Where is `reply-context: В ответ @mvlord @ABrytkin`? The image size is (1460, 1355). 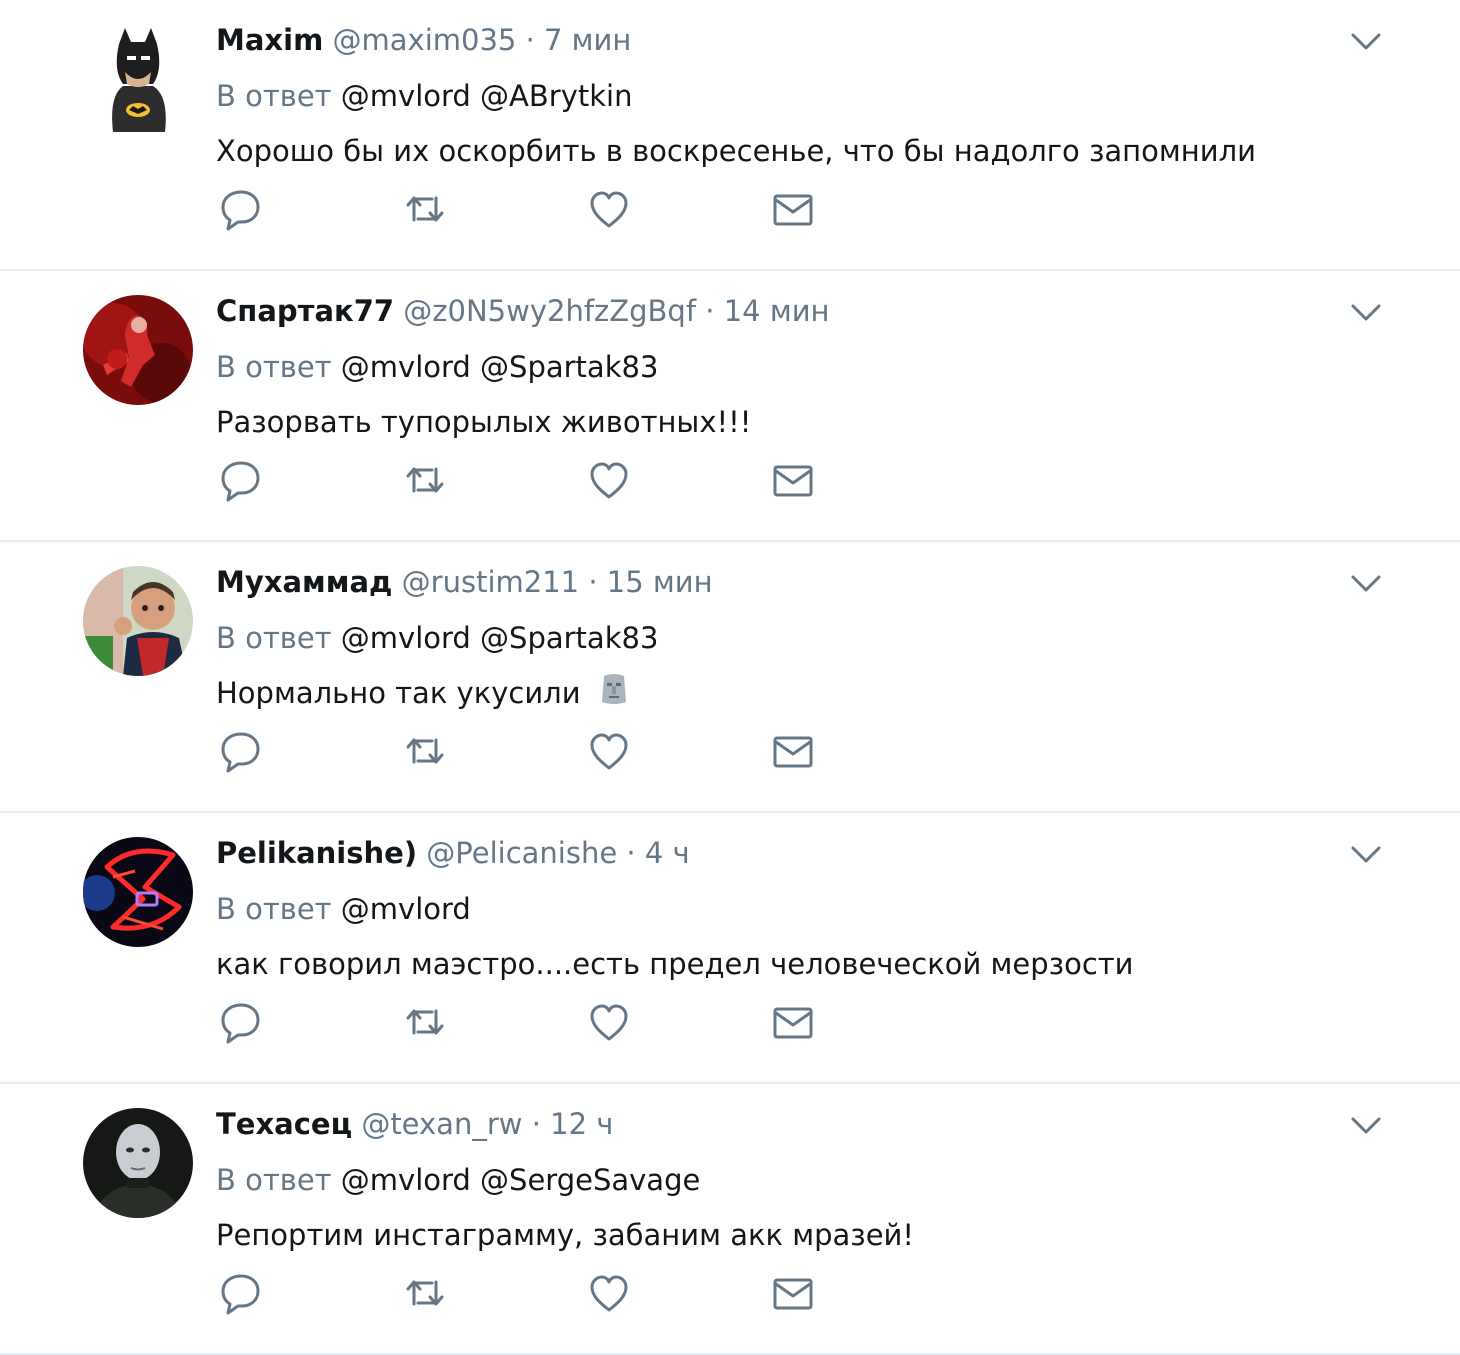 reply-context: В ответ @mvlord @ABrytkin is located at coordinates (424, 96).